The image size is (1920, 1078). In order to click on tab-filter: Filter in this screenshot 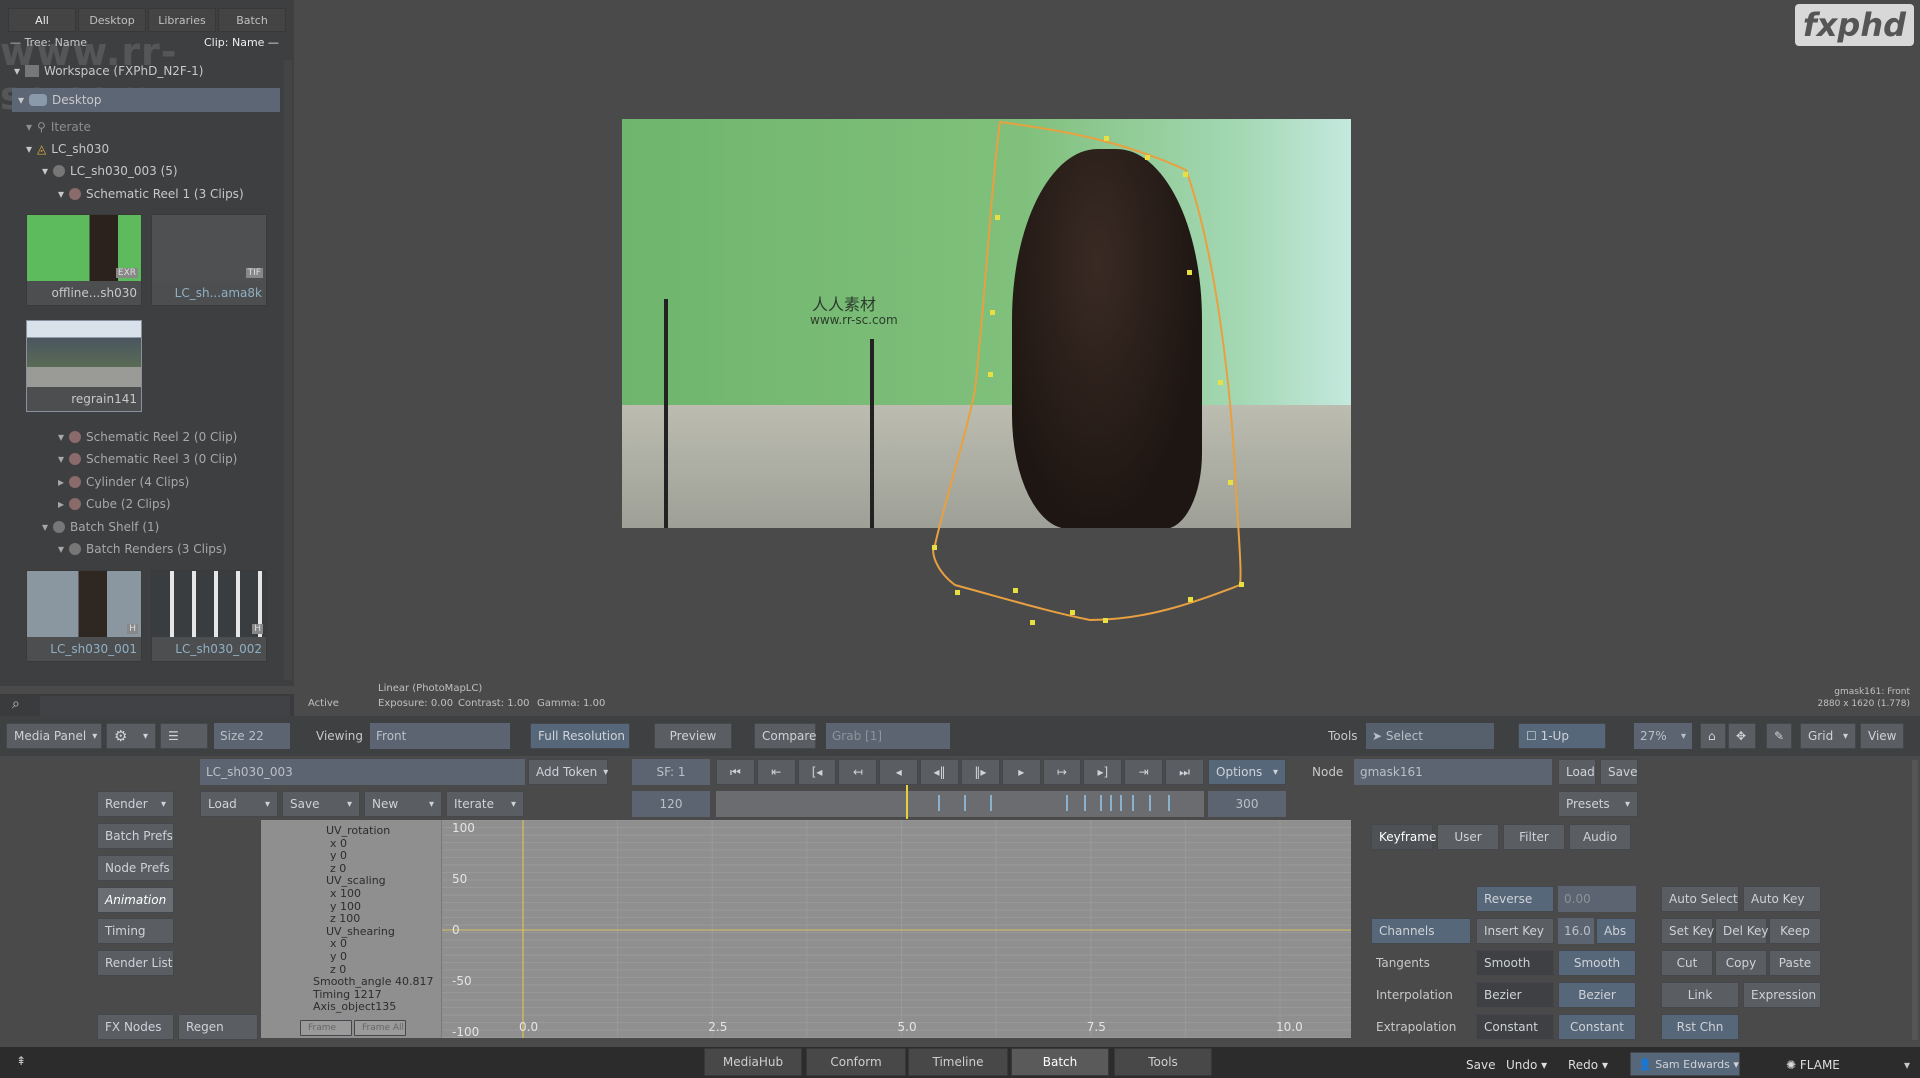, I will do `click(1534, 837)`.